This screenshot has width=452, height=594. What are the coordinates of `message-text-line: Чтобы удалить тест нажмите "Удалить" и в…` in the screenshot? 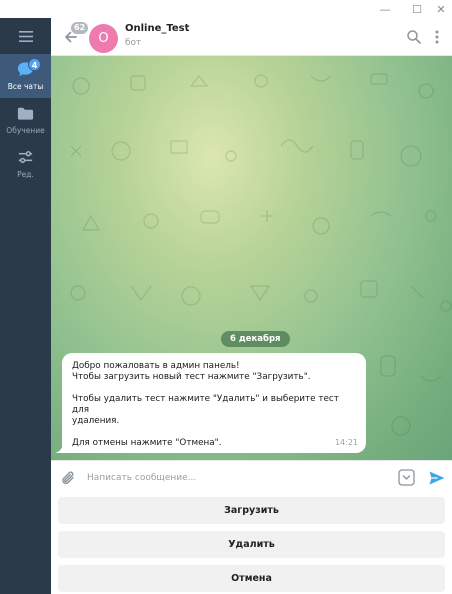 It's located at (207, 404).